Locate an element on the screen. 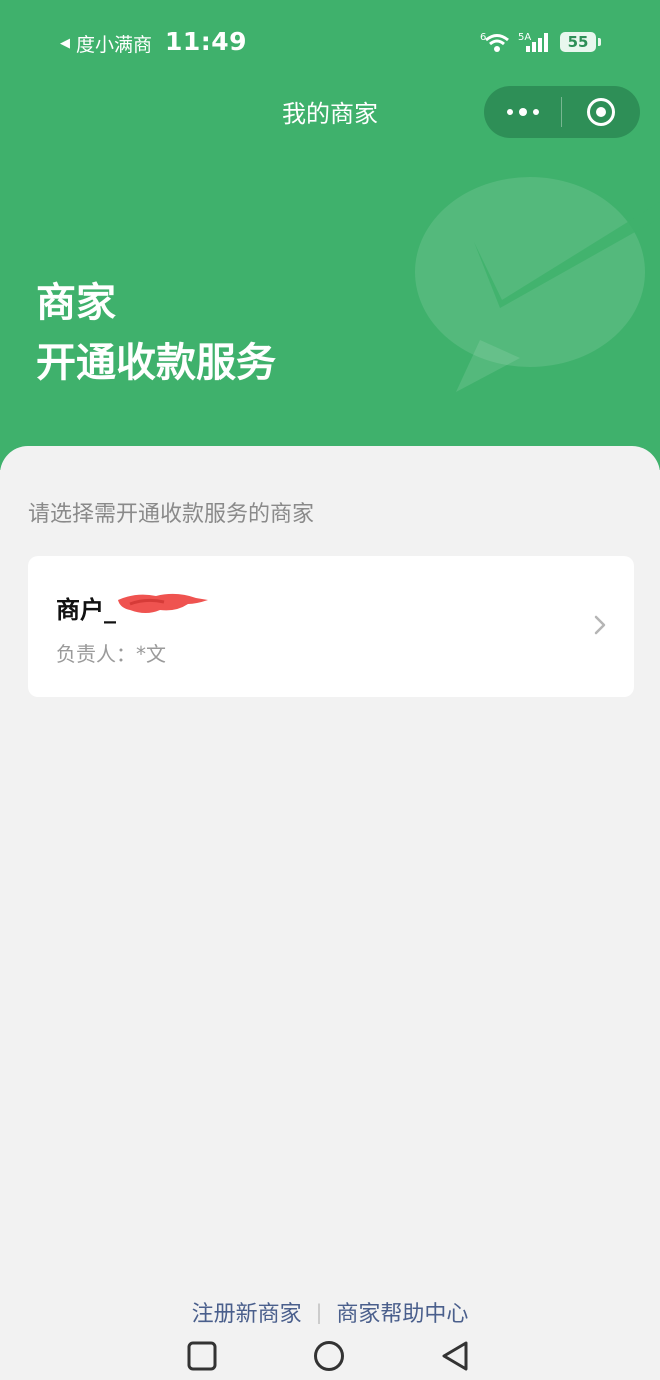 This screenshot has height=1380, width=660. status-icons: 6 5A 55 is located at coordinates (540, 42).